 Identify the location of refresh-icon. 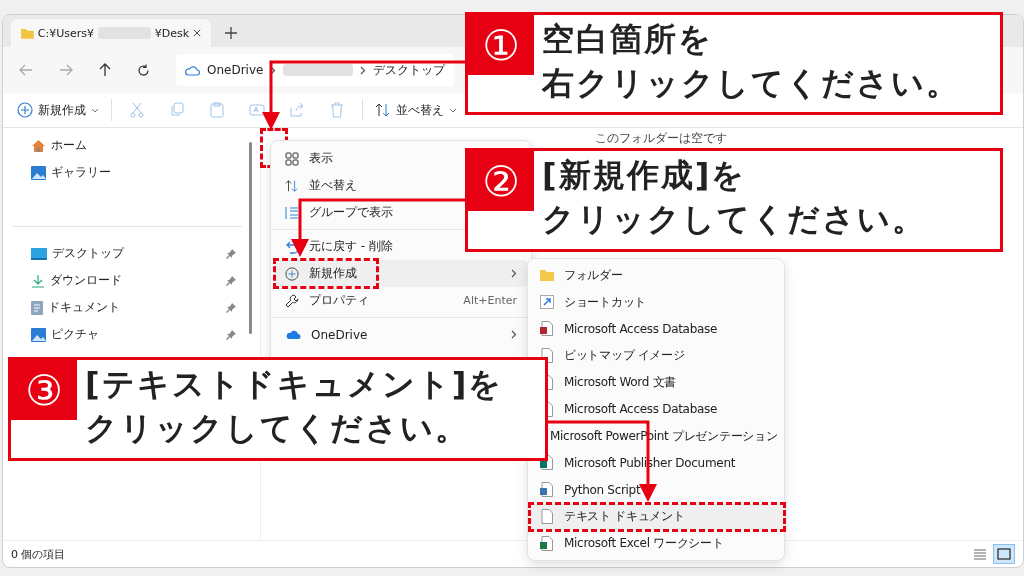
(143, 70).